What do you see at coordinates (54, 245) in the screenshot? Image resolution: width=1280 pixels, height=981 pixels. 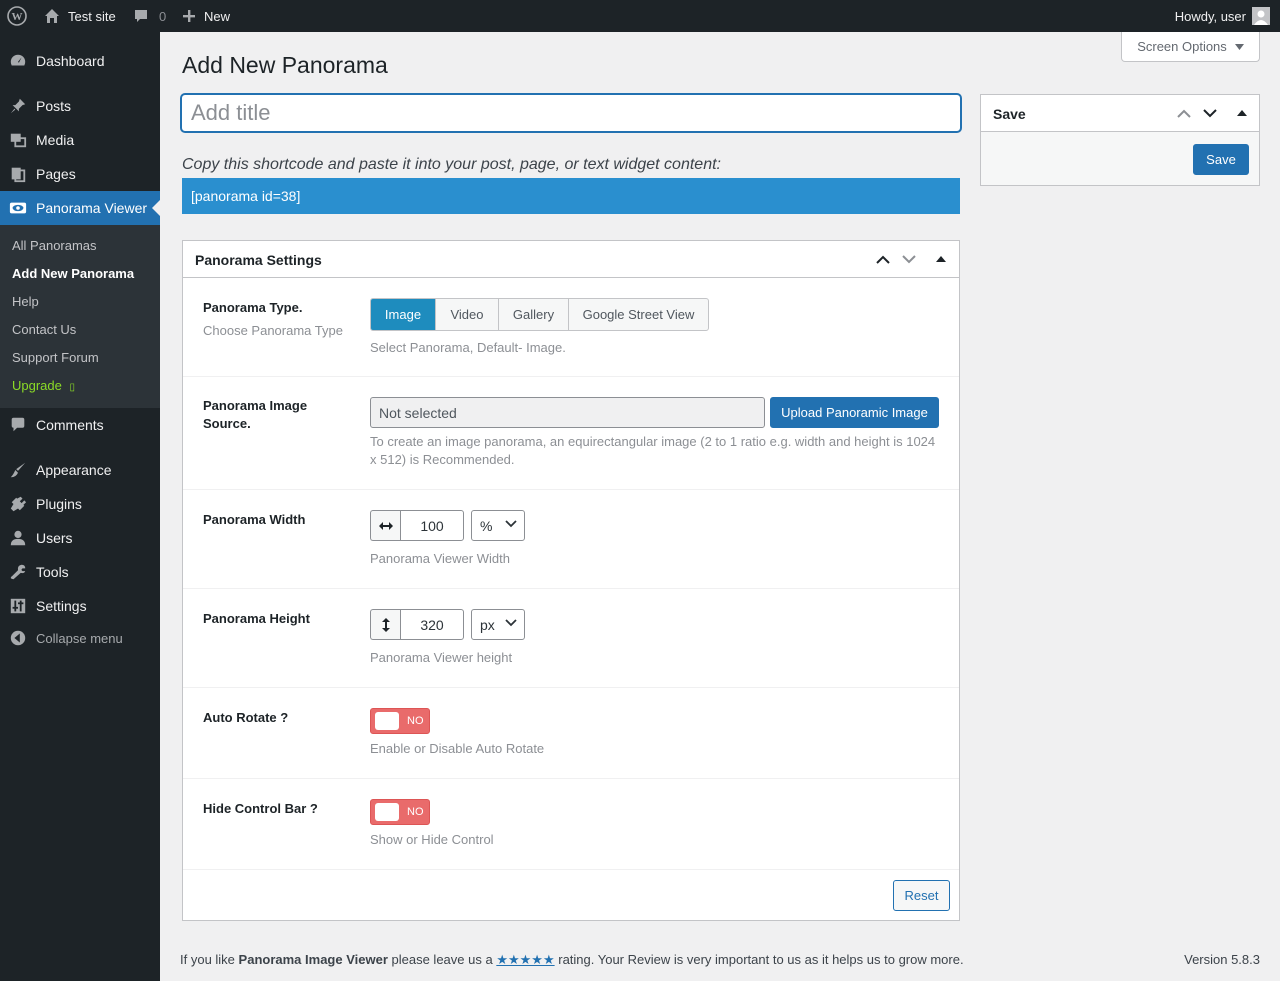 I see `submenu-all-panoramas: All Panoramas` at bounding box center [54, 245].